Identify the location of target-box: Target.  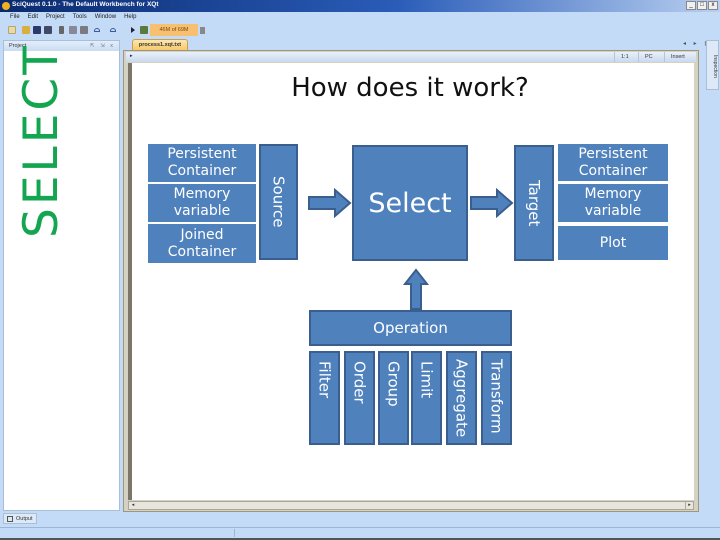
(534, 203).